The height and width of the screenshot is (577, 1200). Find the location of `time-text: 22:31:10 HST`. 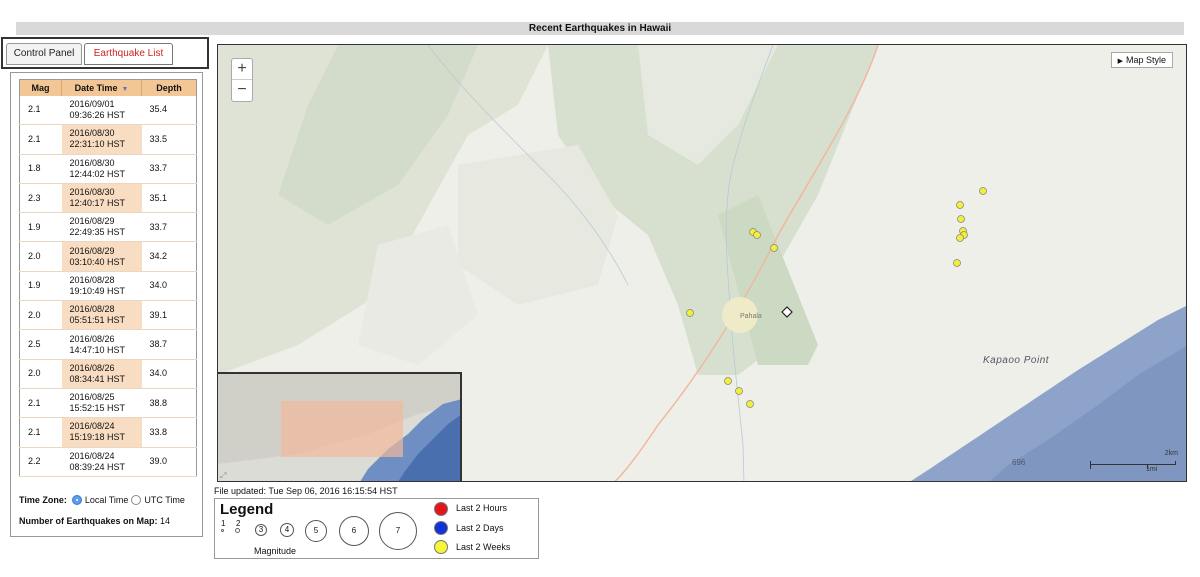

time-text: 22:31:10 HST is located at coordinates (97, 144).